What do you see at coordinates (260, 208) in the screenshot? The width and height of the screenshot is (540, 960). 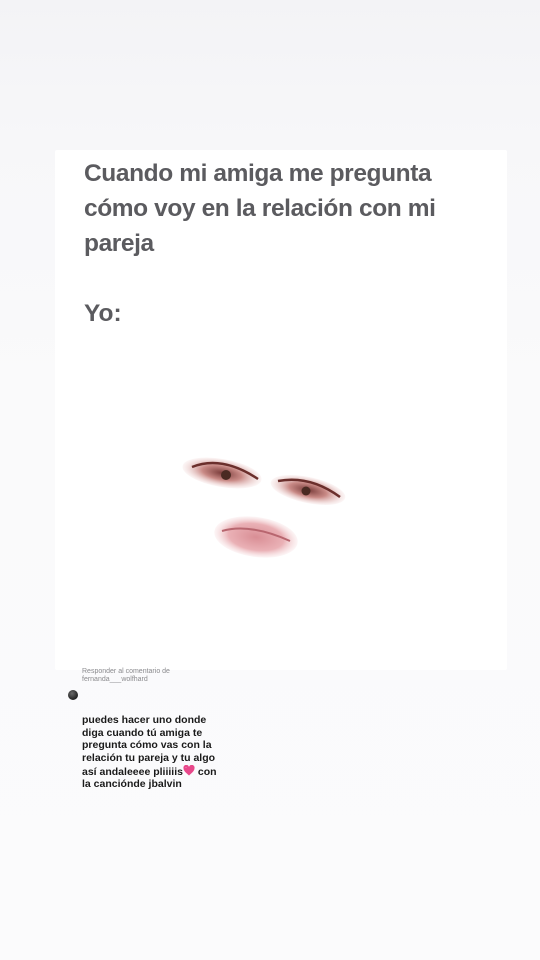 I see `meme-caption-line: cómo voy en la relación con mi` at bounding box center [260, 208].